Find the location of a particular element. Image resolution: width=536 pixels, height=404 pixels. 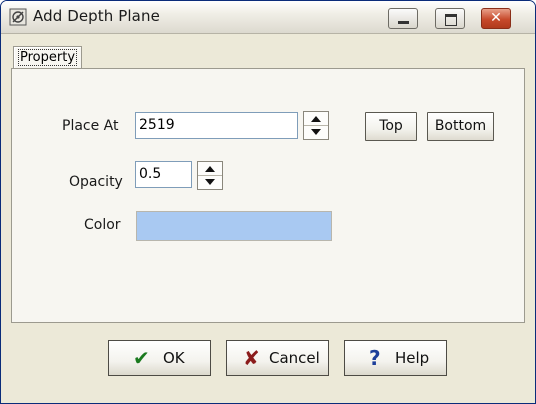

opacity-spinner is located at coordinates (210, 175).